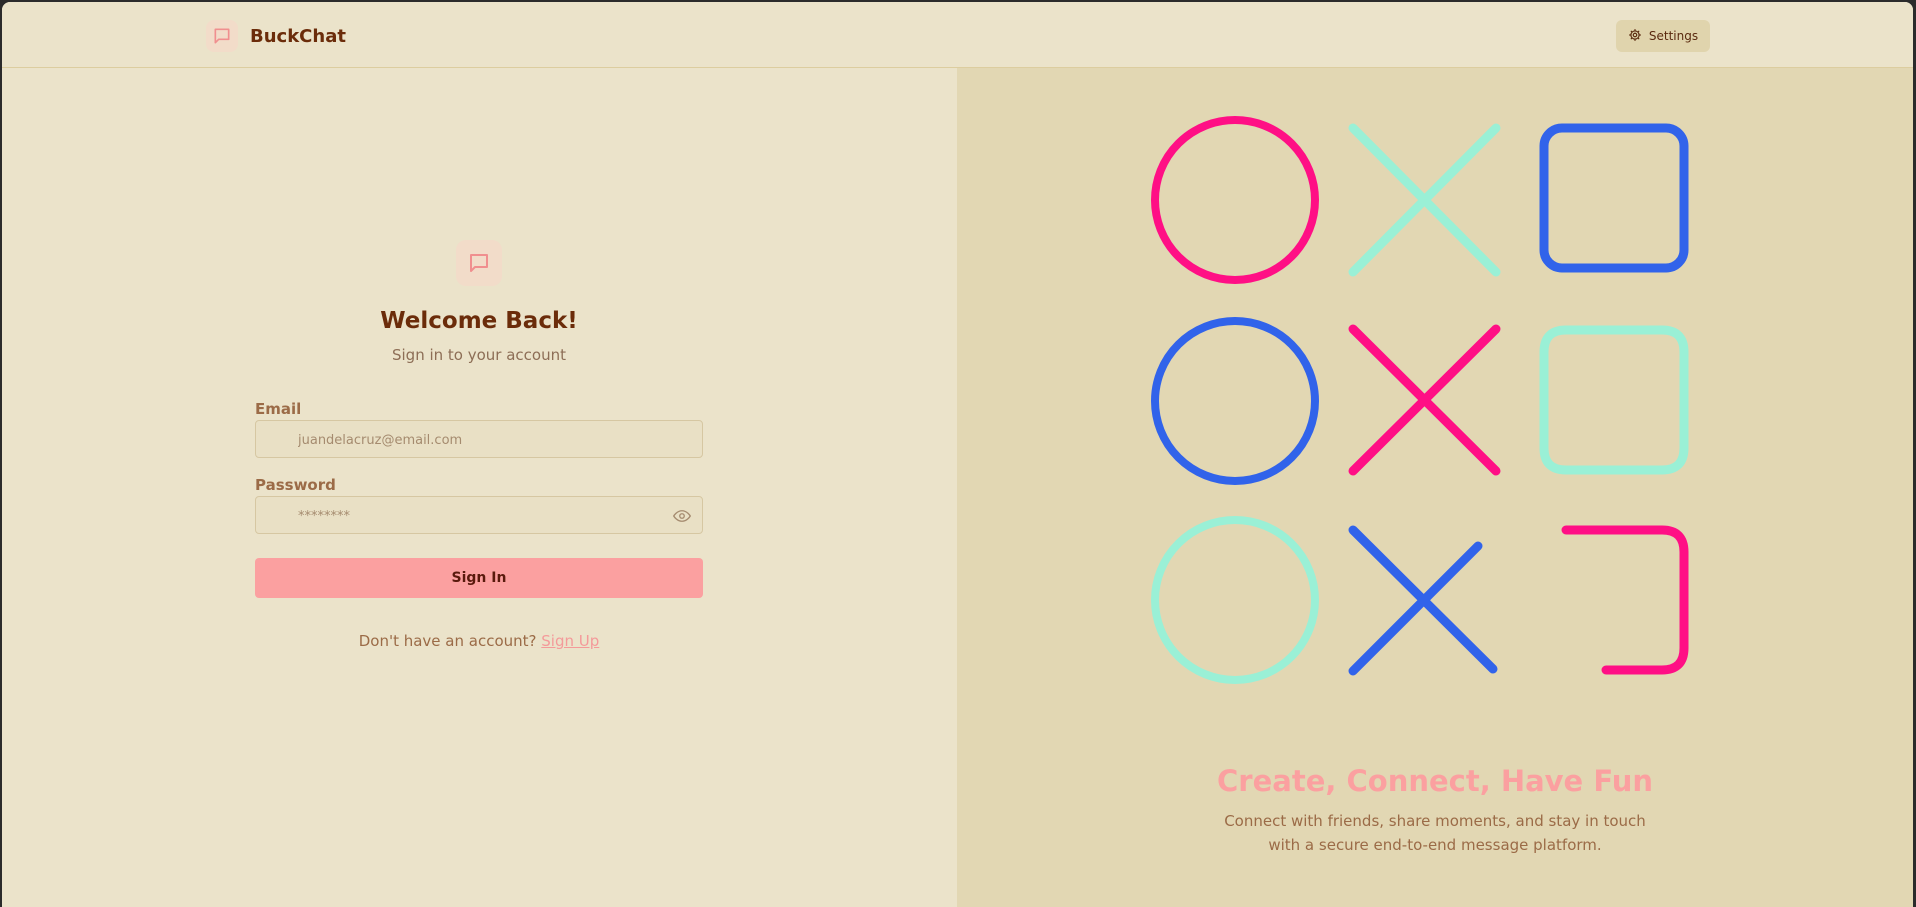 The image size is (1916, 907). I want to click on hero-title: Create, Connect, Have Fun, so click(1435, 781).